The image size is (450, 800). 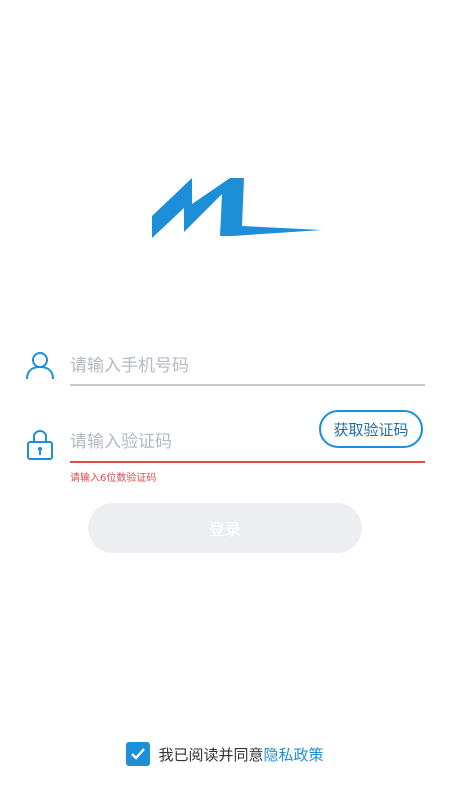 I want to click on code-error-text: 请输入6位数验证码, so click(x=113, y=478).